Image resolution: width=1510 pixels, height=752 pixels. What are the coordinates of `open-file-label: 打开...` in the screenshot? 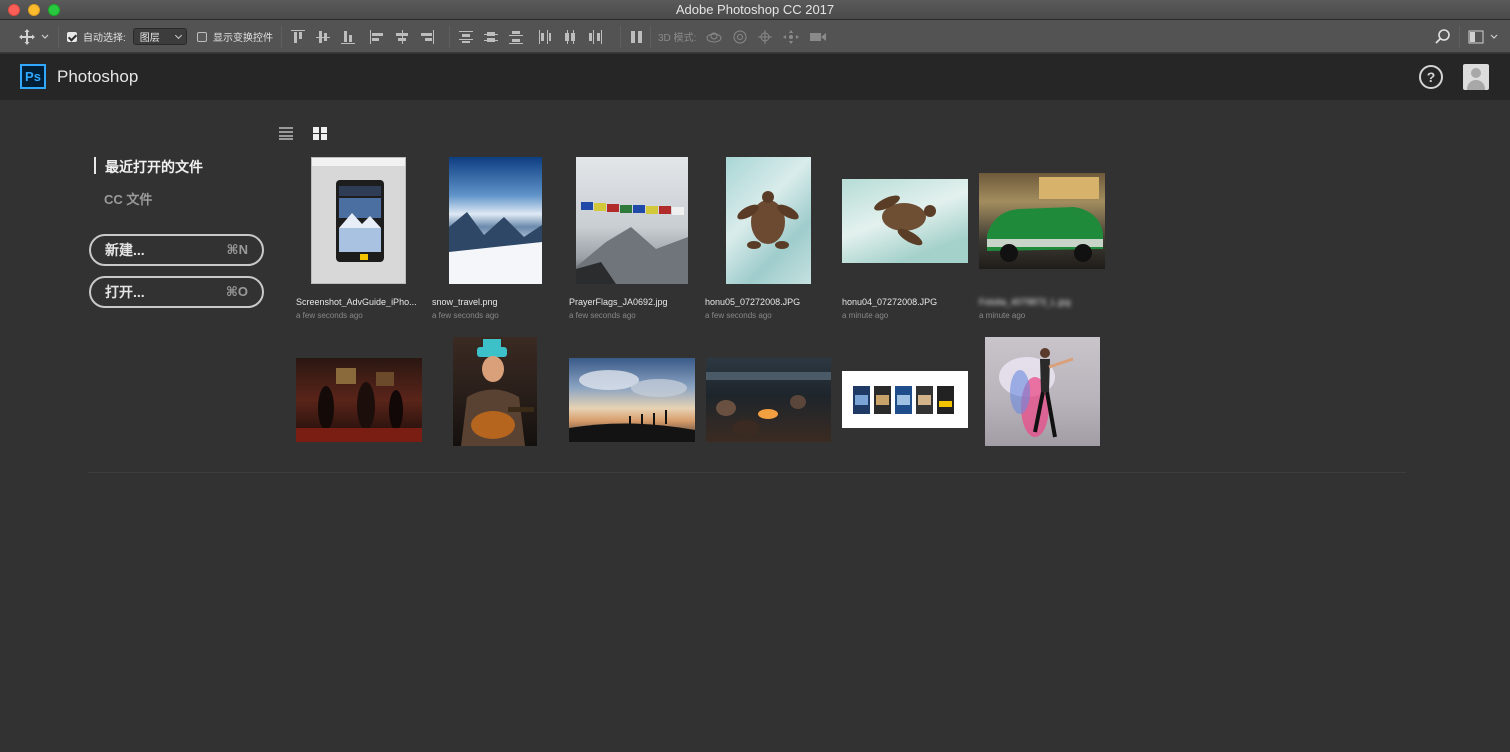 It's located at (125, 292).